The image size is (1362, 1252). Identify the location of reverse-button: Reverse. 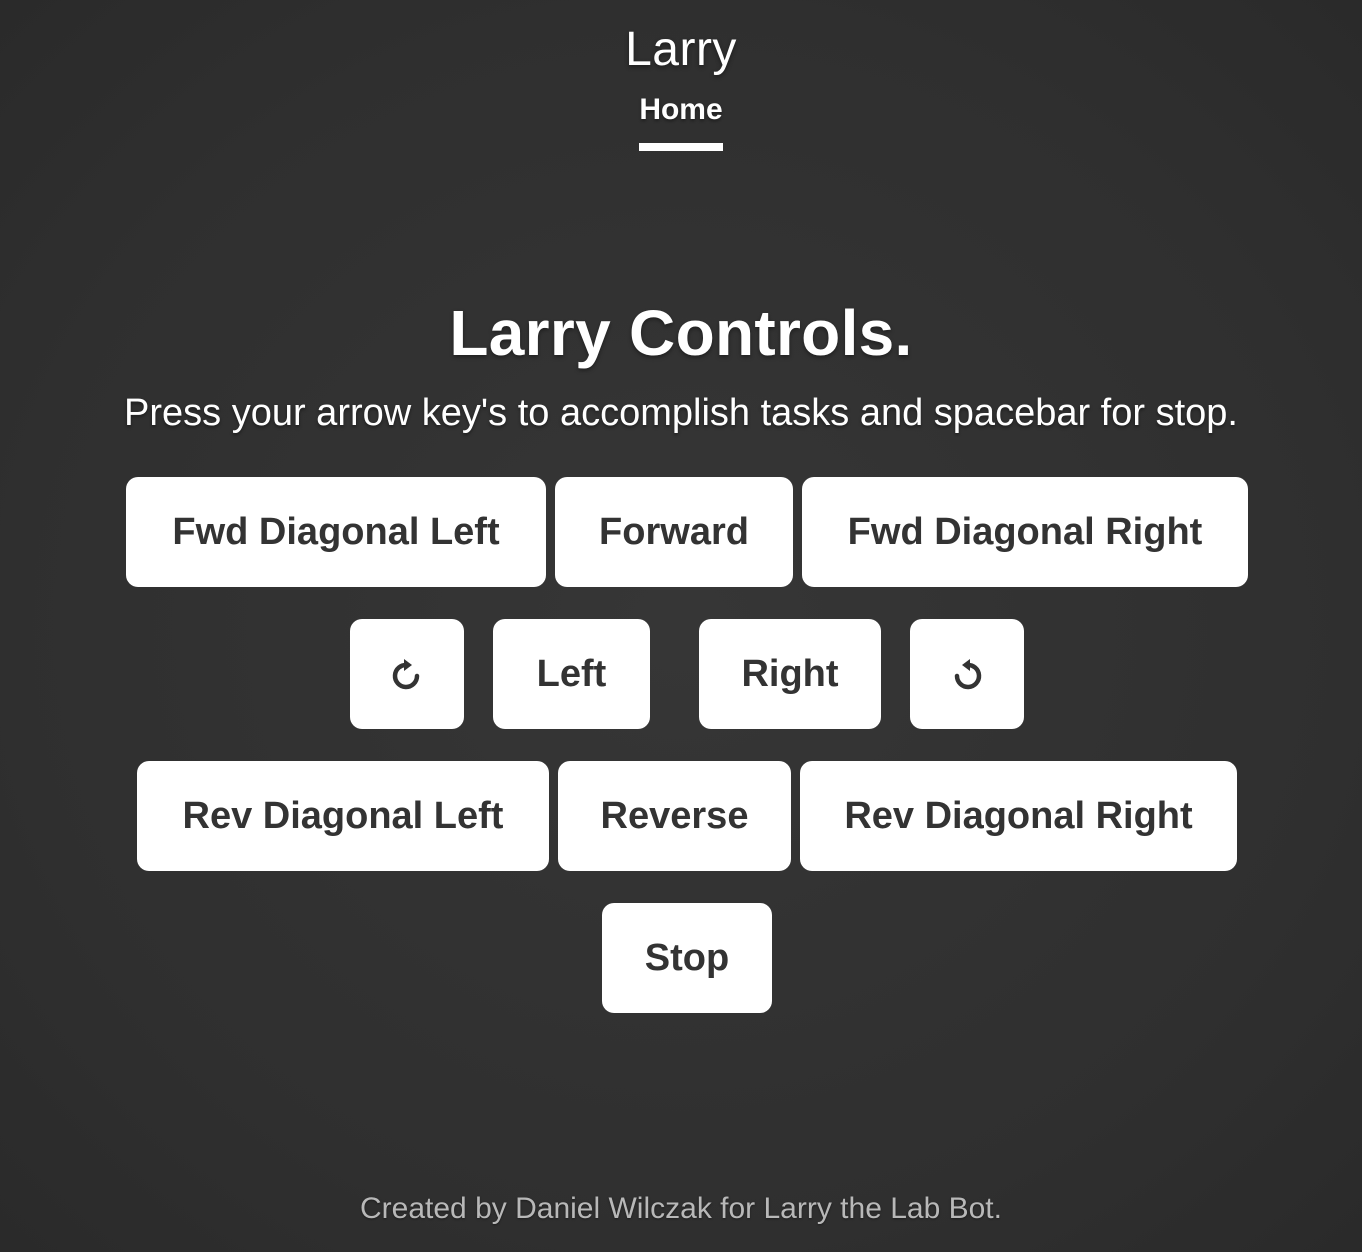
(674, 816).